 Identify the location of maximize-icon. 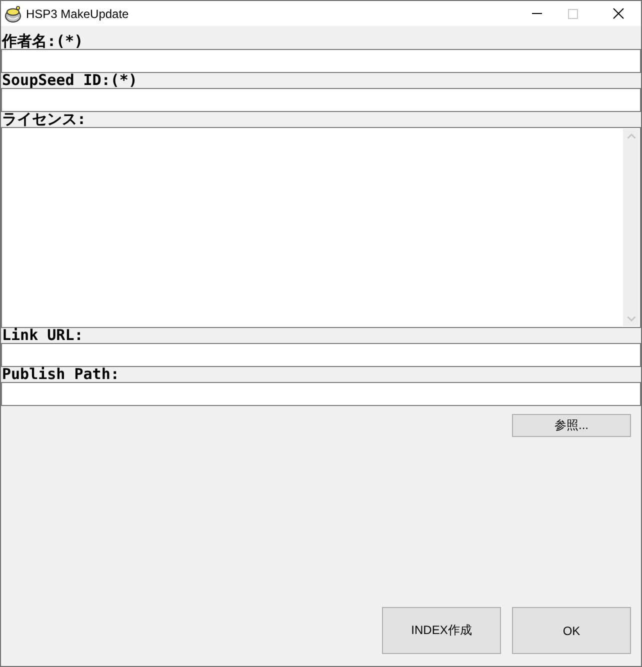
(573, 13).